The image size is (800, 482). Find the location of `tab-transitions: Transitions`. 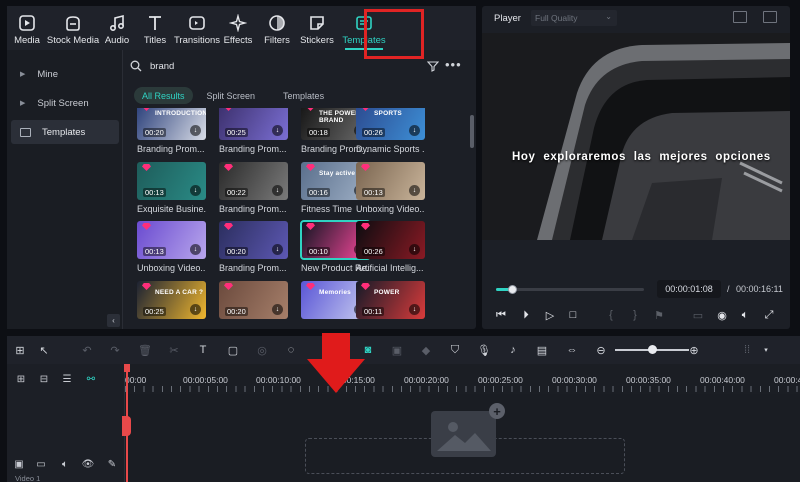

tab-transitions: Transitions is located at coordinates (197, 28).